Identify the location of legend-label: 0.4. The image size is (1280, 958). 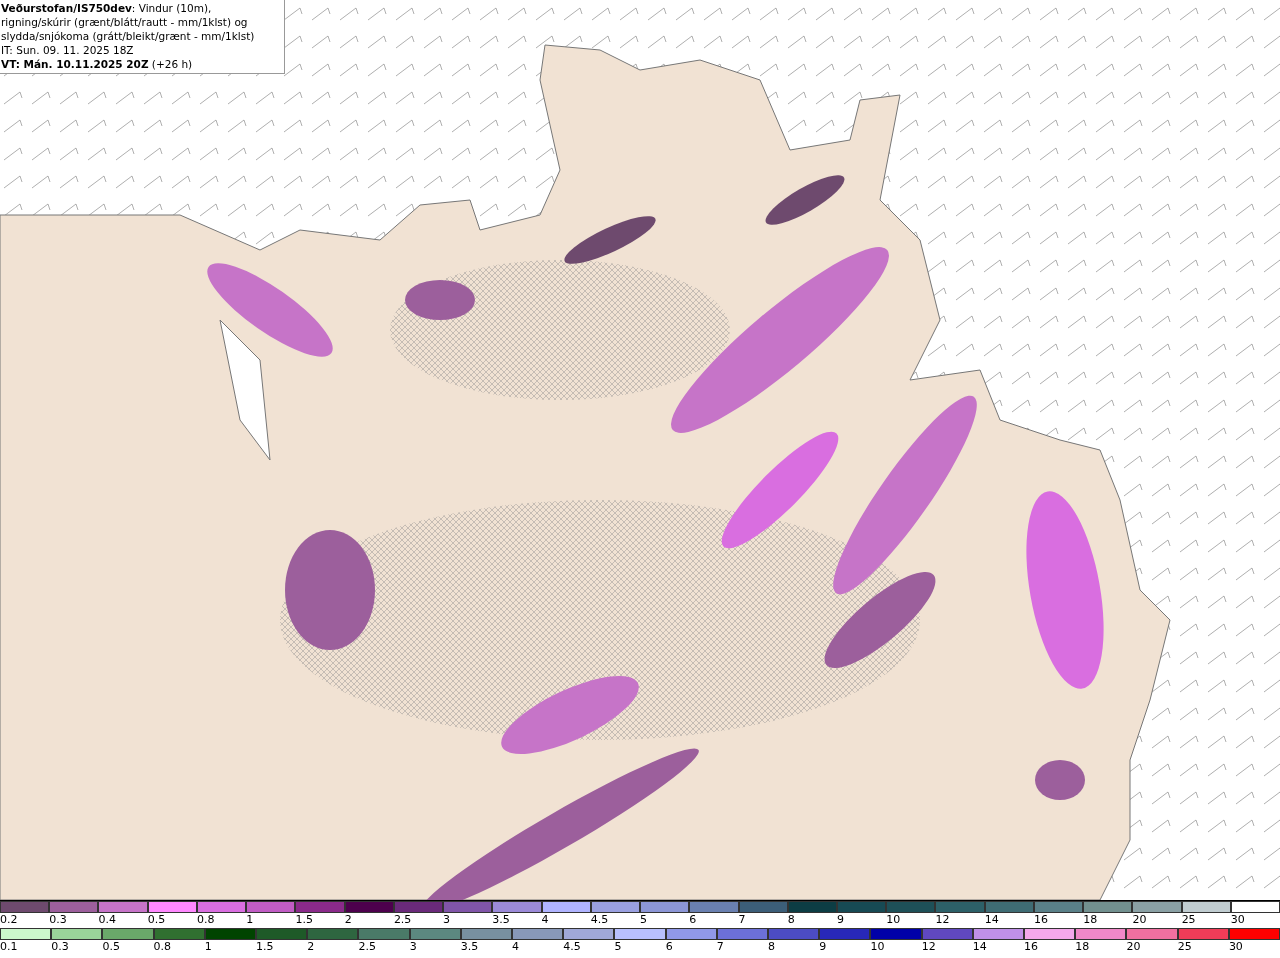
(107, 920).